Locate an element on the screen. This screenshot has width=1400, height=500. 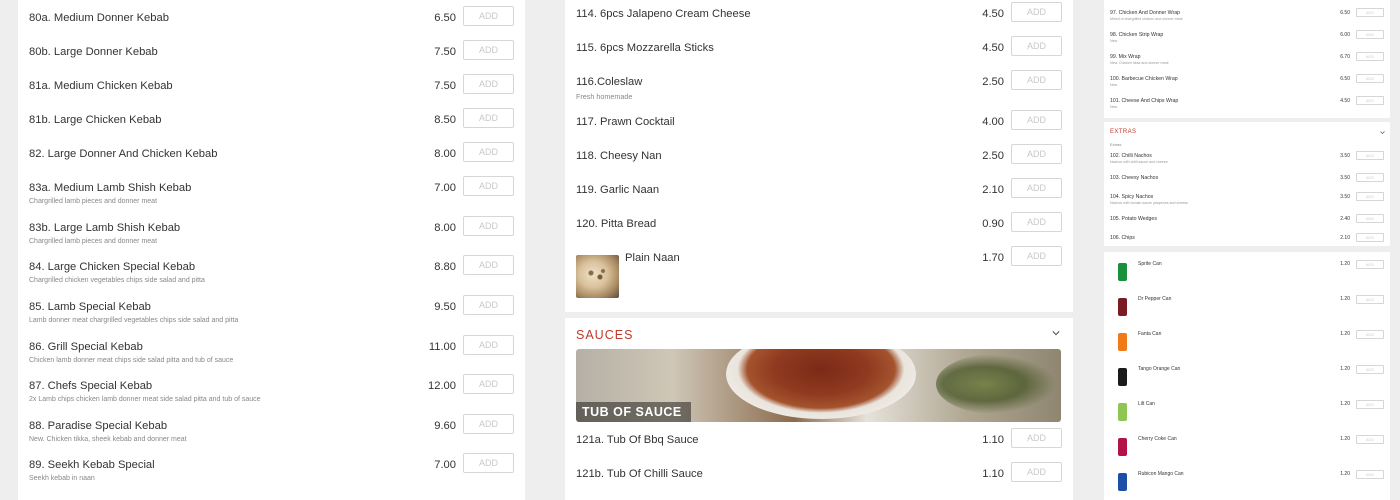
item-price: 6.00 is located at coordinates (1345, 35).